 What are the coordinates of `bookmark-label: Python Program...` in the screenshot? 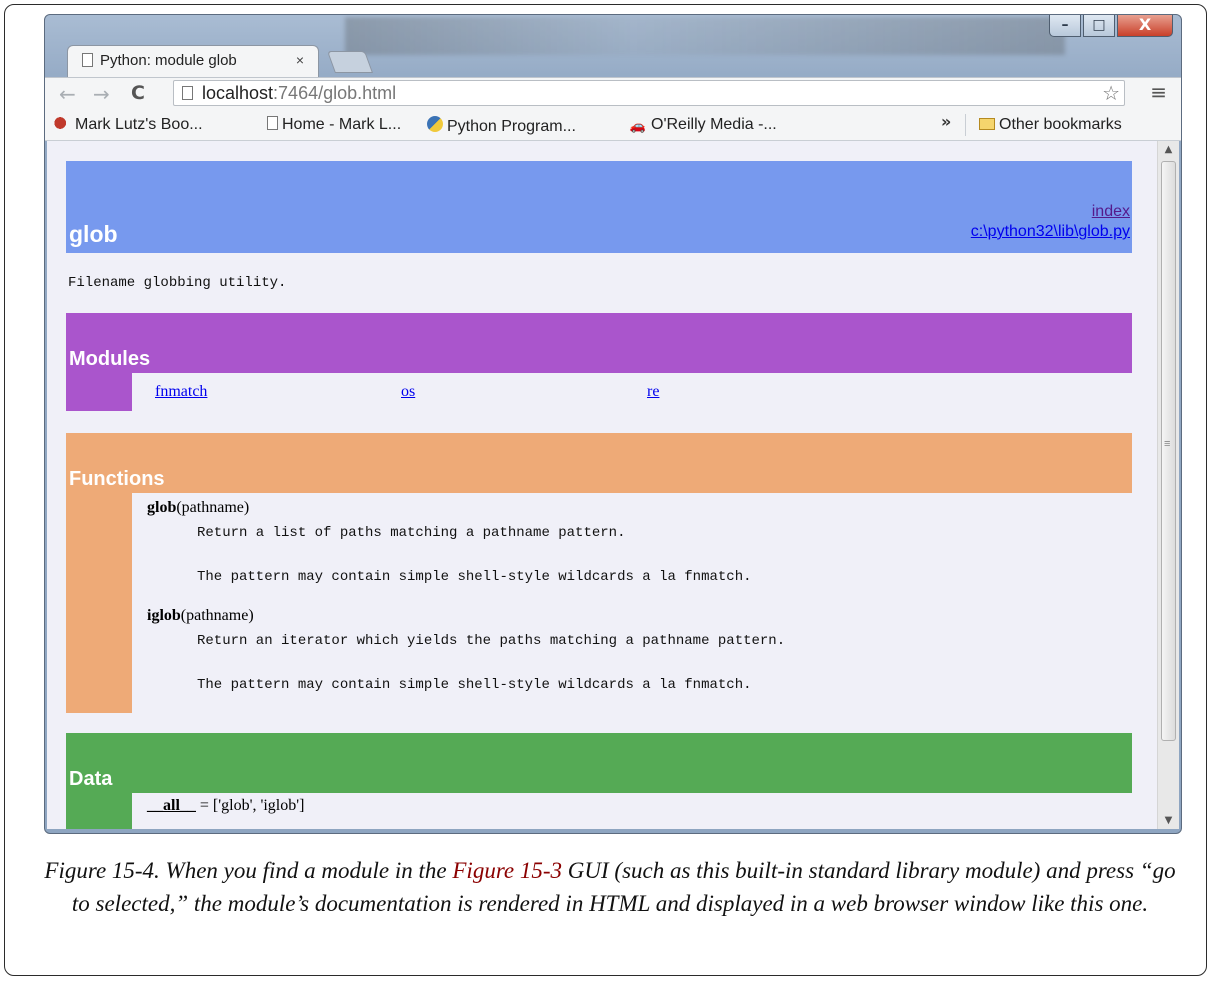 It's located at (511, 126).